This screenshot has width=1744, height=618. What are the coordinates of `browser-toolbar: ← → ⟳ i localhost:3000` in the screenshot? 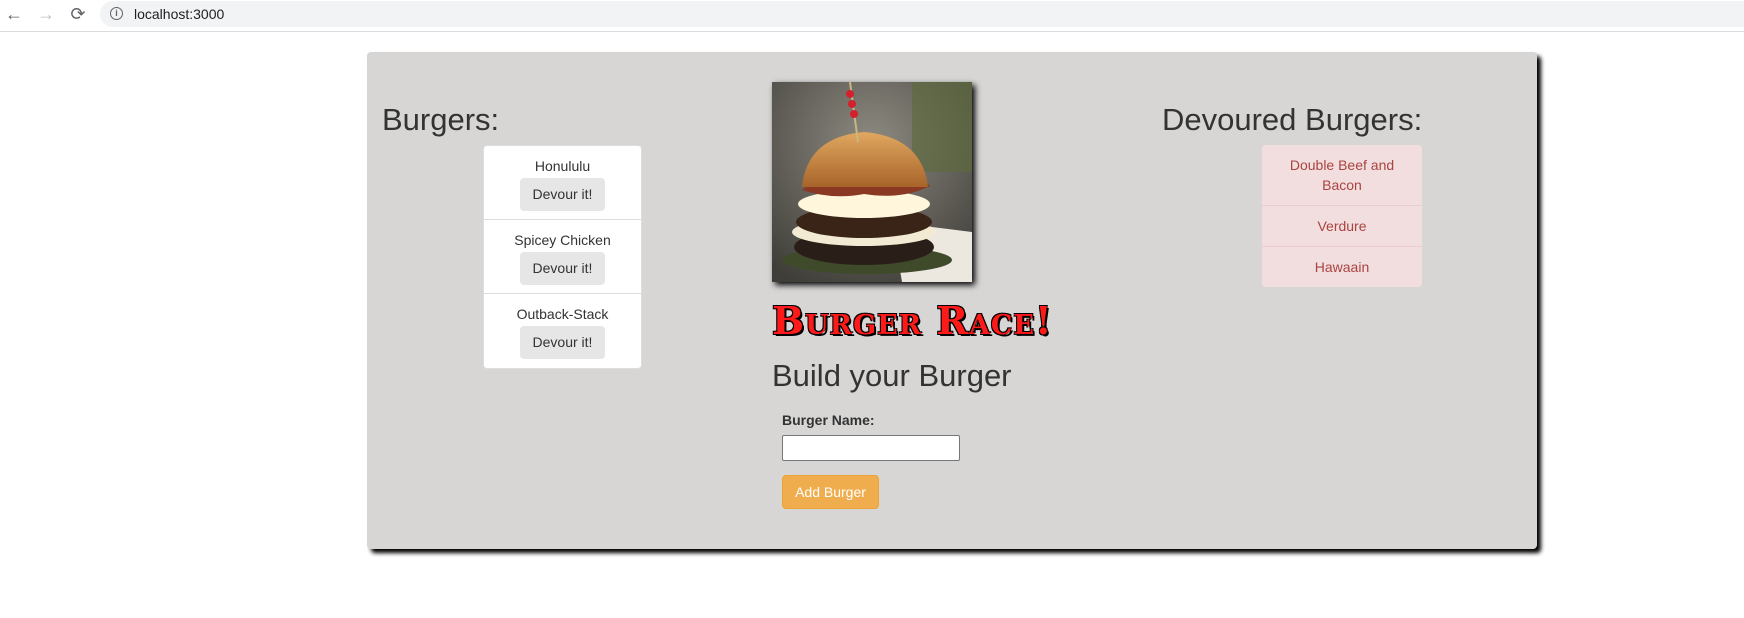 It's located at (872, 16).